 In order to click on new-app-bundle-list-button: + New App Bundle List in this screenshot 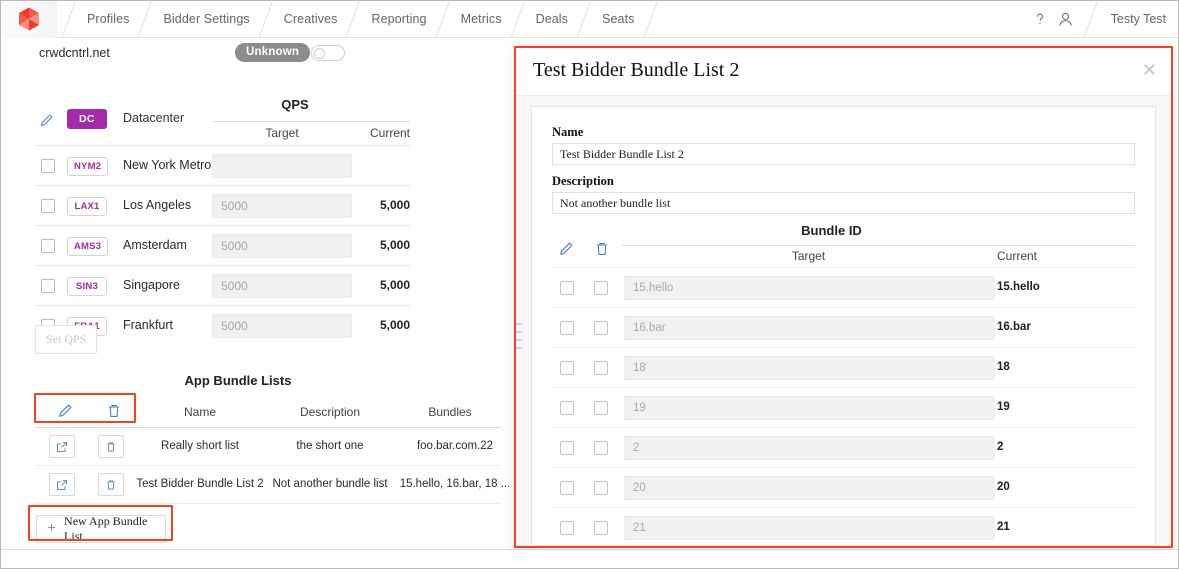, I will do `click(101, 528)`.